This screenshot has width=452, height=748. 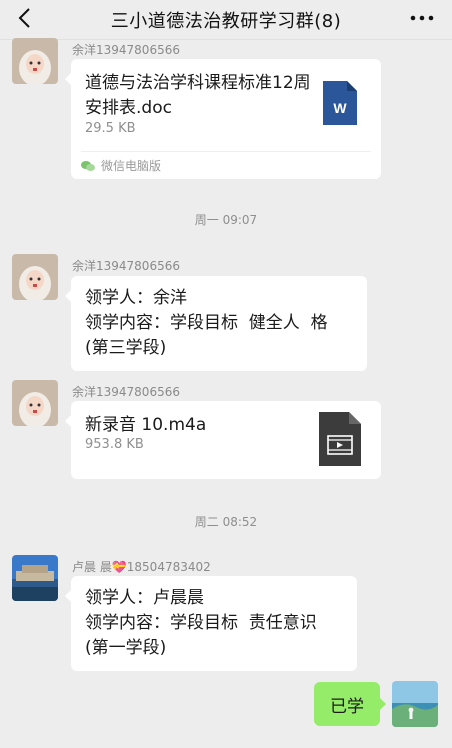 I want to click on self-message-text: 已学, so click(x=347, y=706).